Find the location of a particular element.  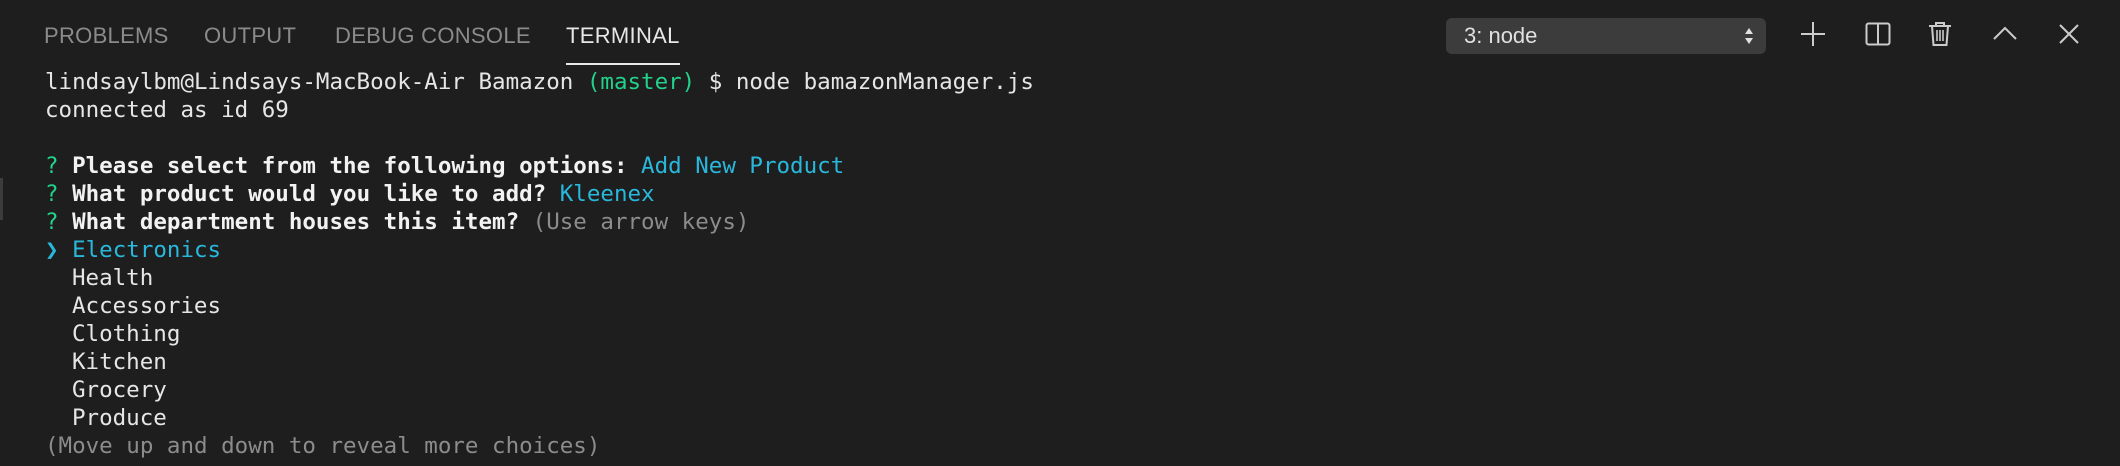

choice-label: Electronics is located at coordinates (147, 250).